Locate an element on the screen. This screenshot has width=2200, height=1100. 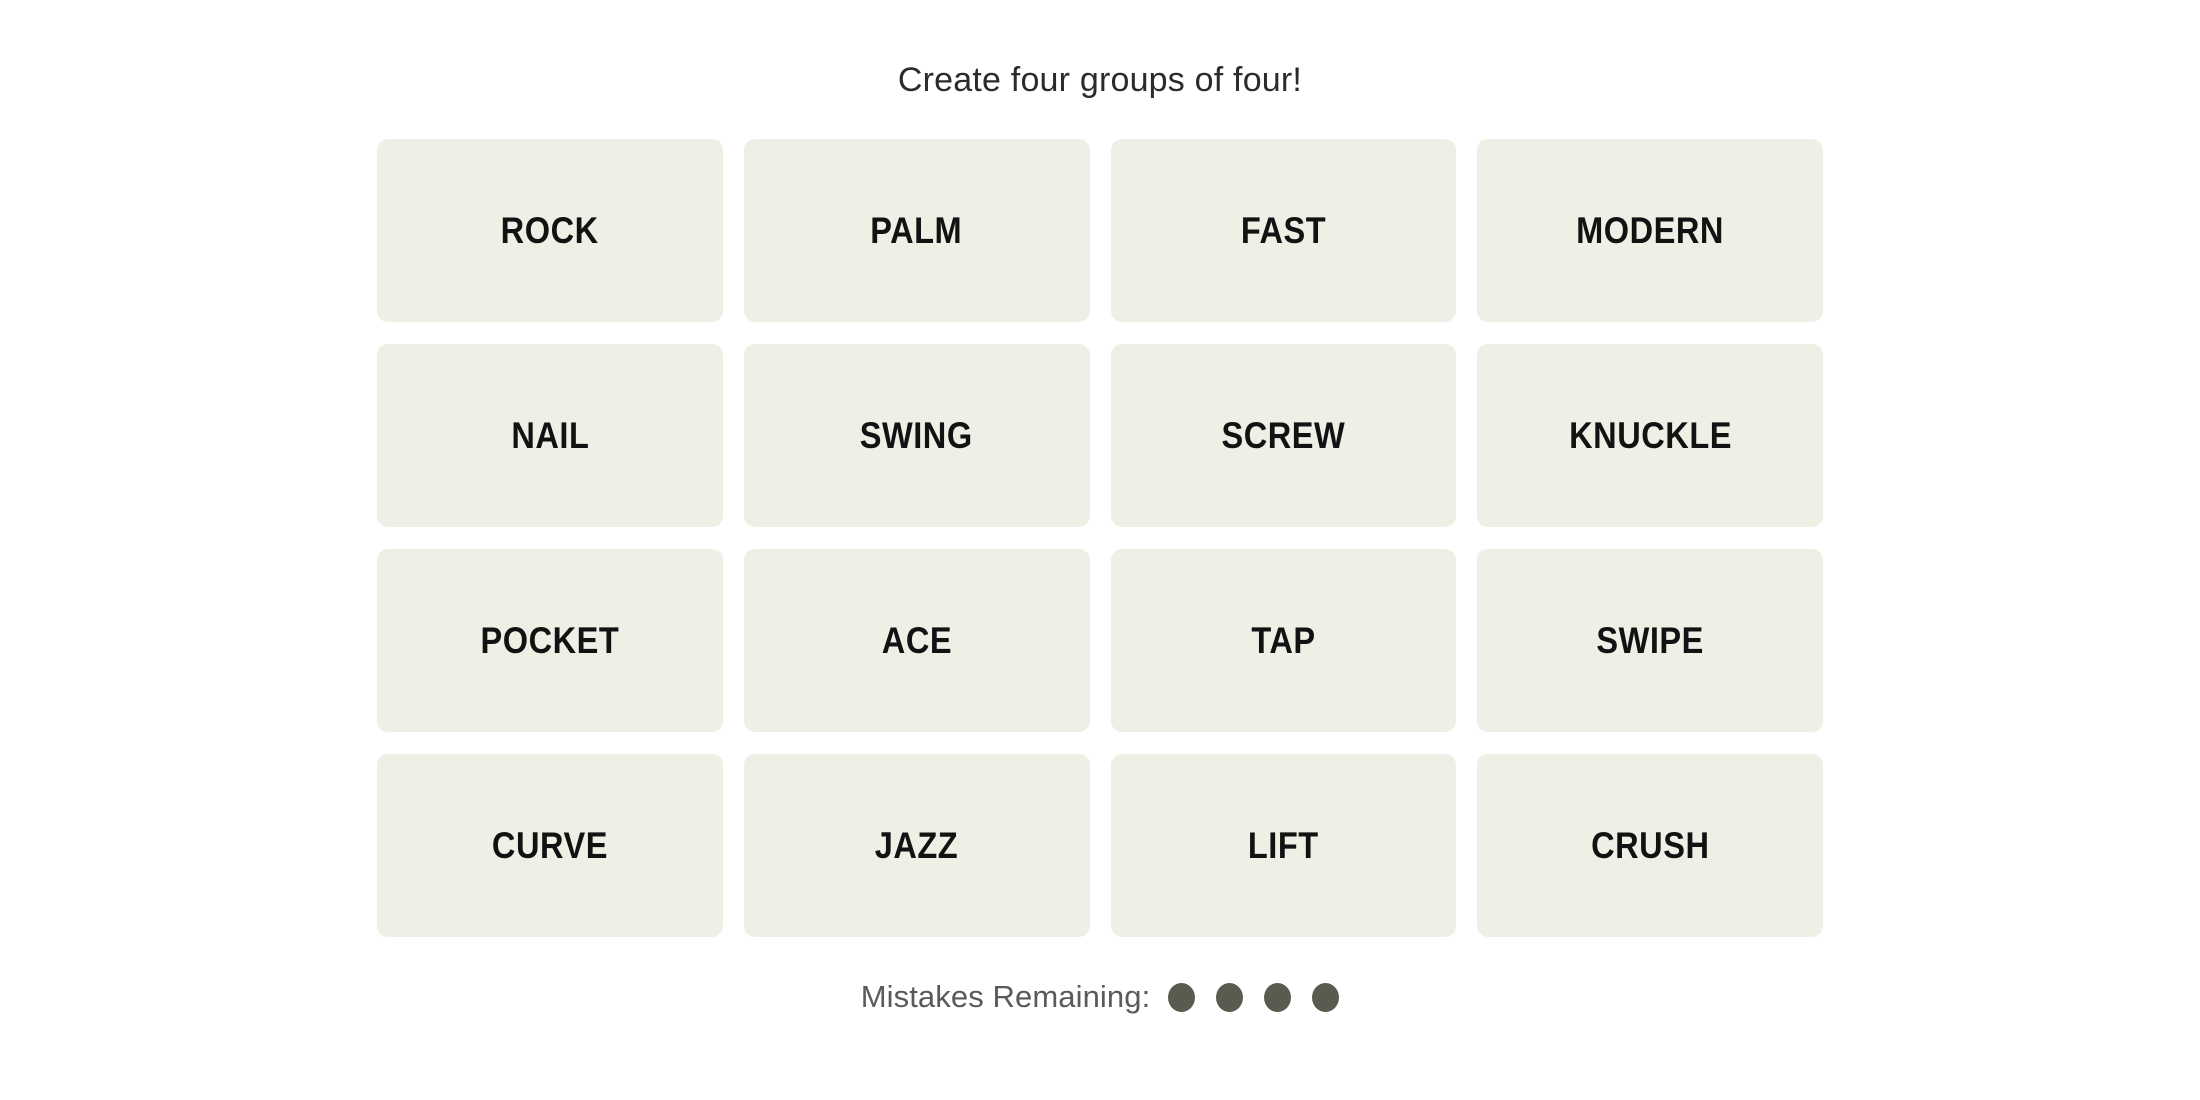
word-tile-knuckle: KNUCKLE is located at coordinates (1650, 436).